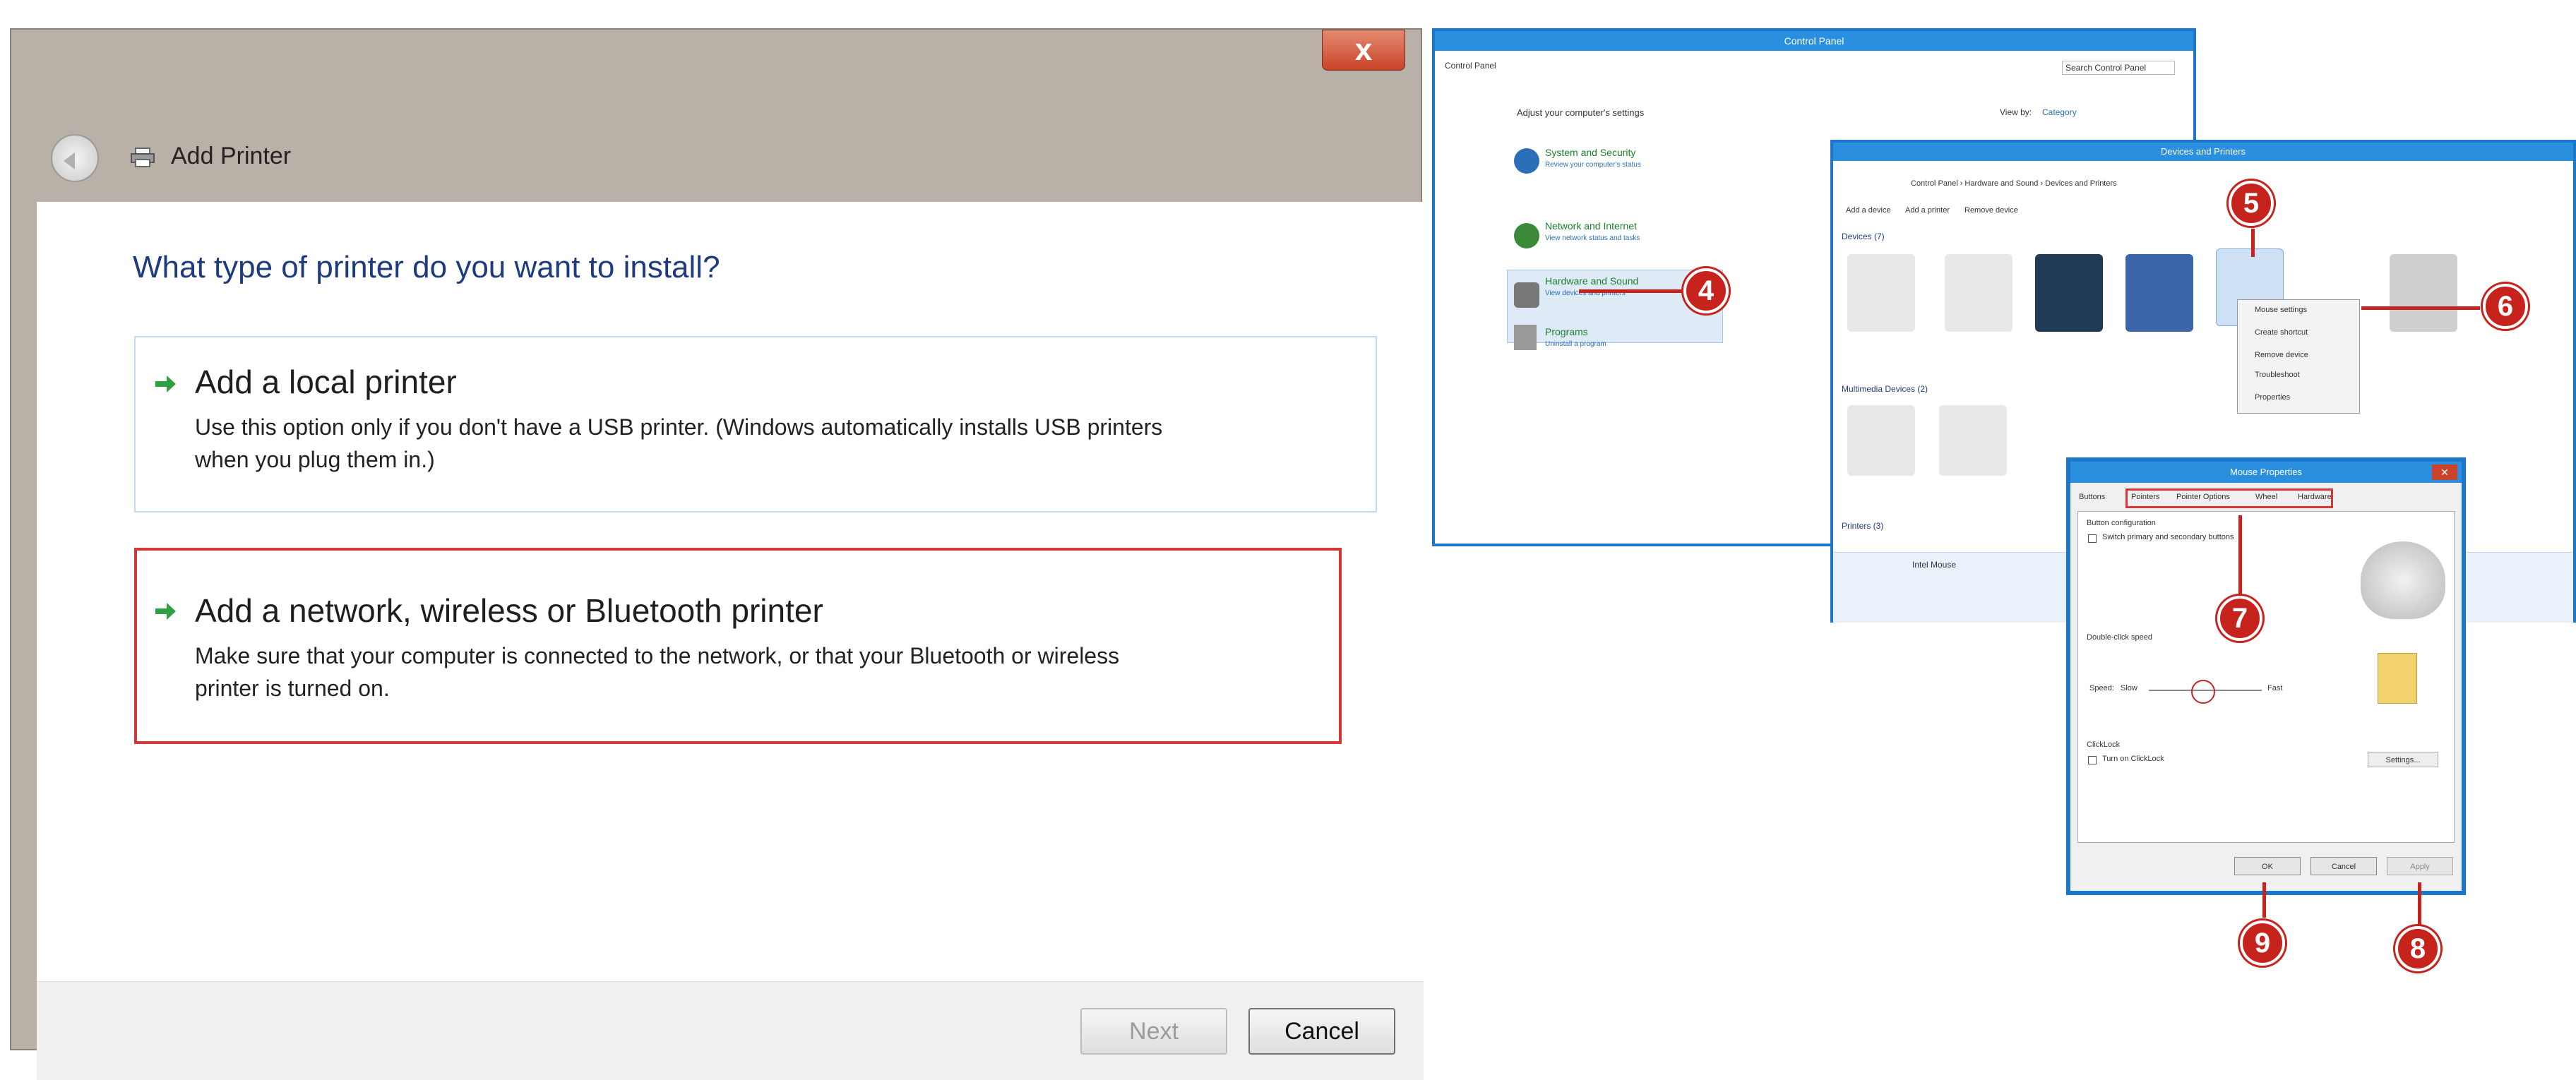  Describe the element at coordinates (2239, 619) in the screenshot. I see `callout-badge: 7` at that location.